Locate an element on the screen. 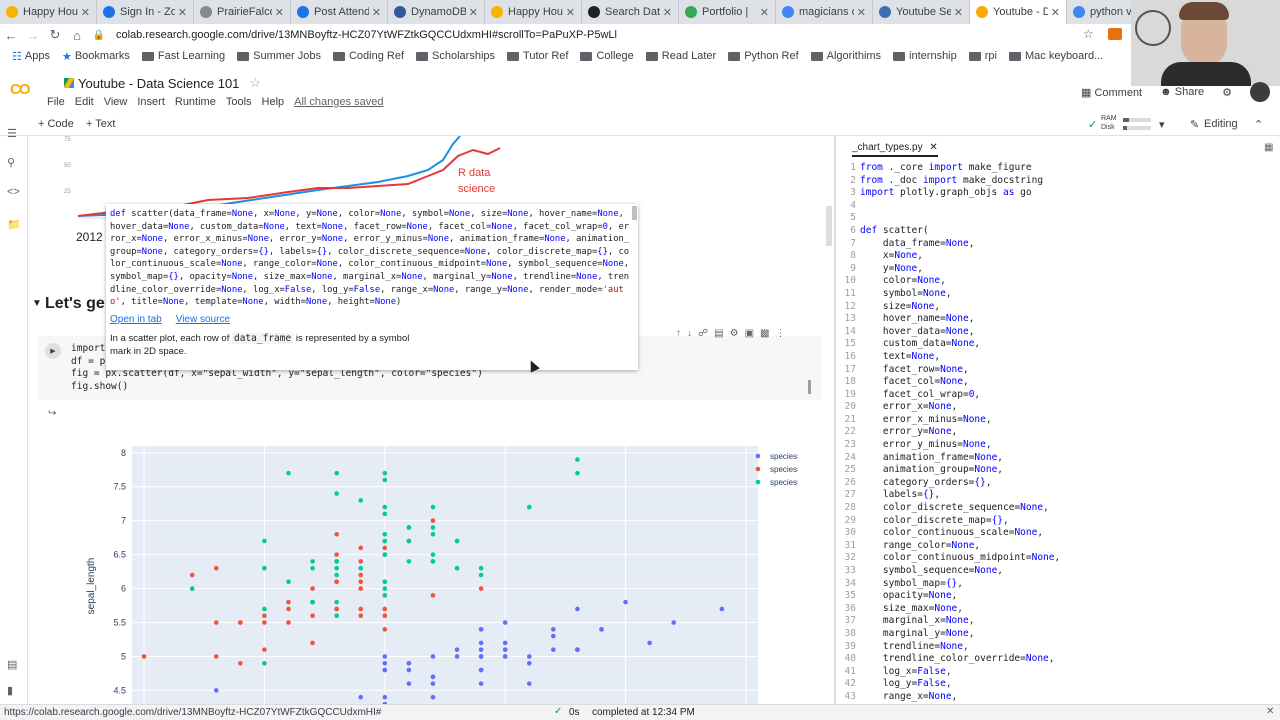 The height and width of the screenshot is (720, 1280). legend-label: species=setosa is located at coordinates (784, 456).